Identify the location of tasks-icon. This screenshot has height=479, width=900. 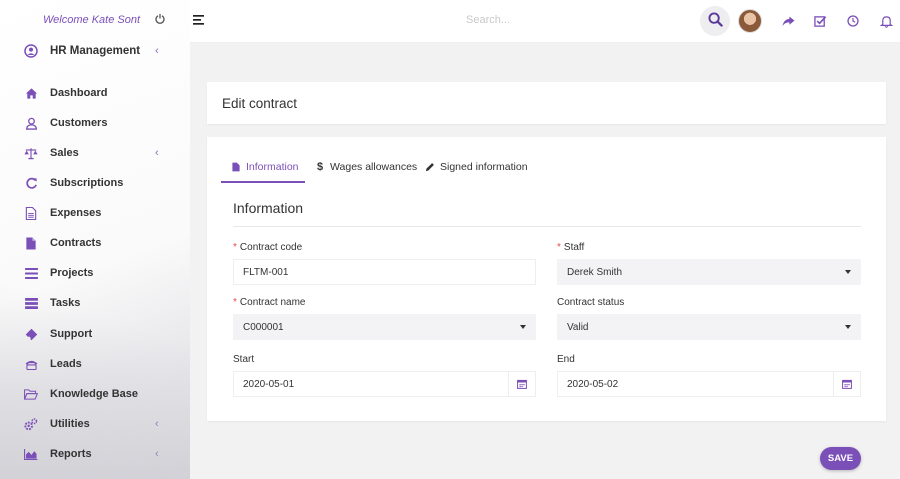
(31, 303).